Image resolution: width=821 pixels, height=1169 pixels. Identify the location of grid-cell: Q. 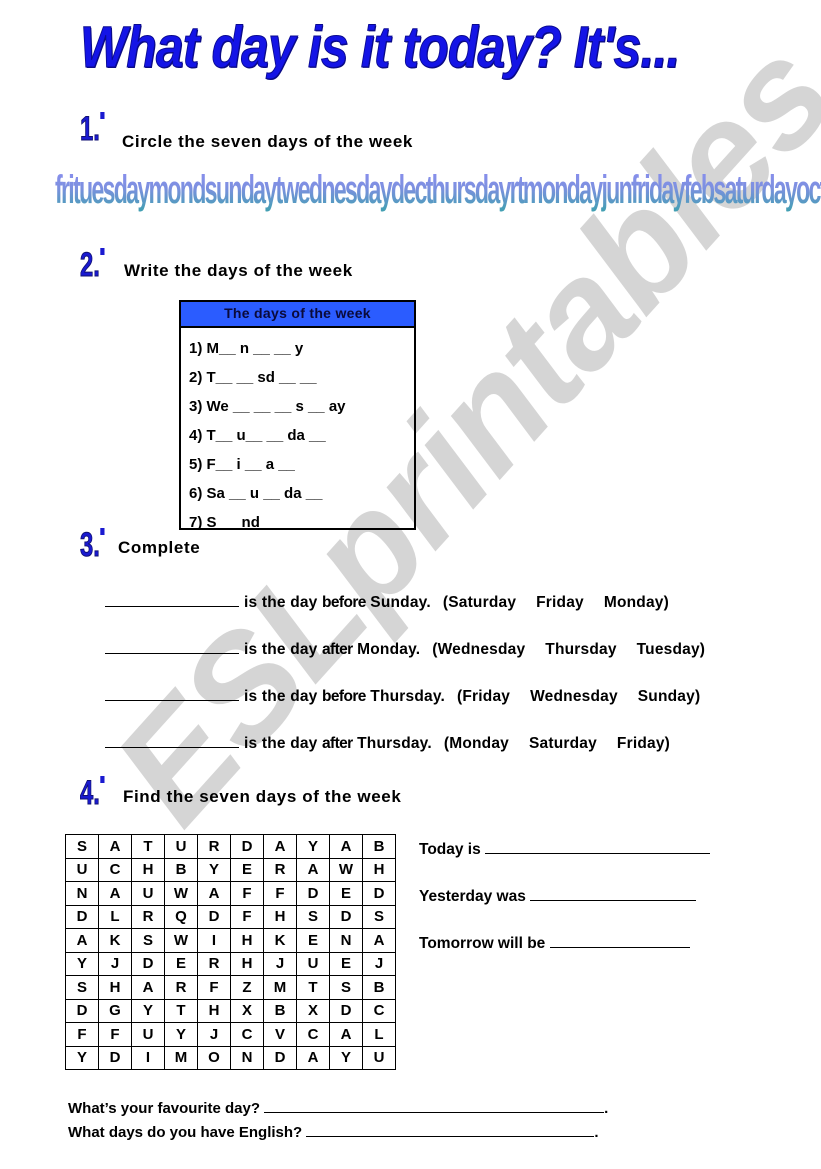
(181, 916).